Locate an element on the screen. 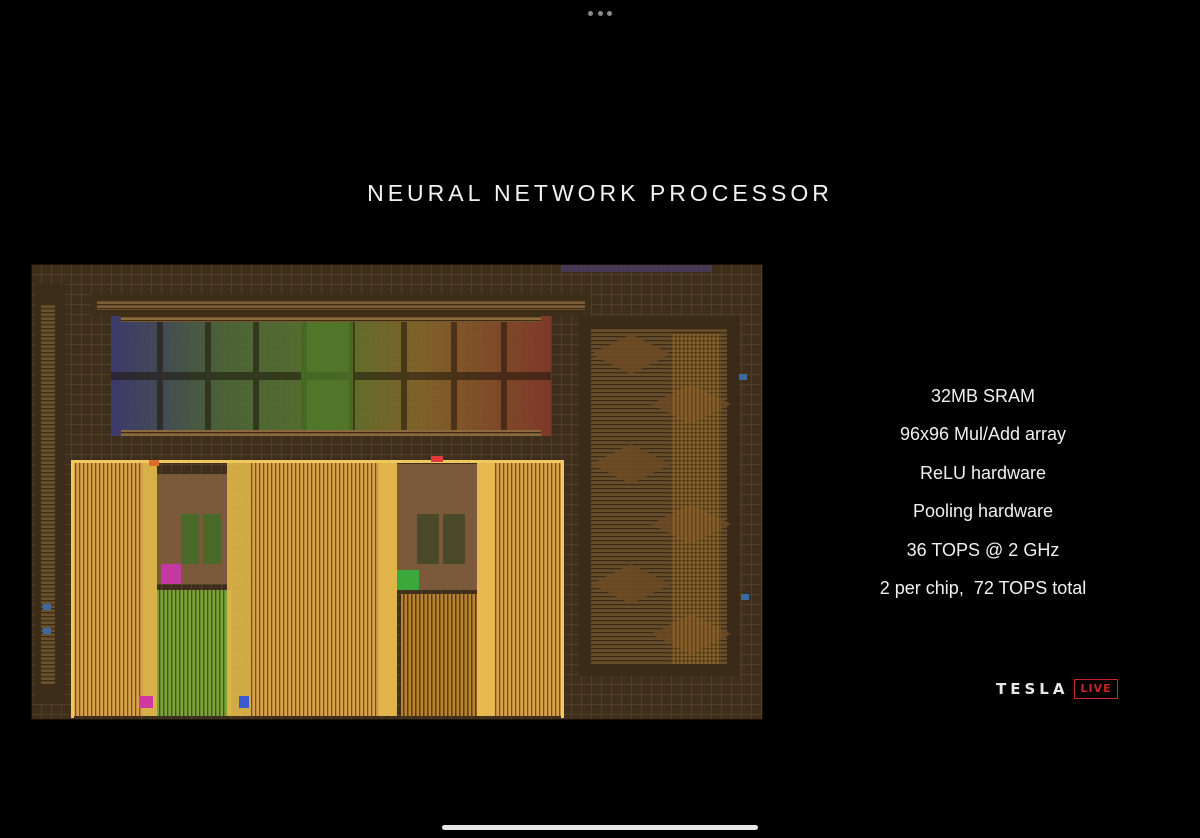  spec-item: 36 TOPS @ 2 GHz is located at coordinates (983, 549).